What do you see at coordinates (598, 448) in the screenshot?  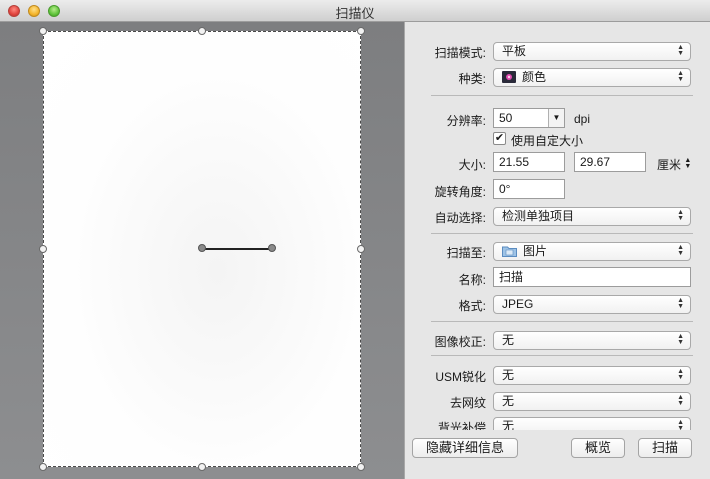 I see `overview-button: 概览` at bounding box center [598, 448].